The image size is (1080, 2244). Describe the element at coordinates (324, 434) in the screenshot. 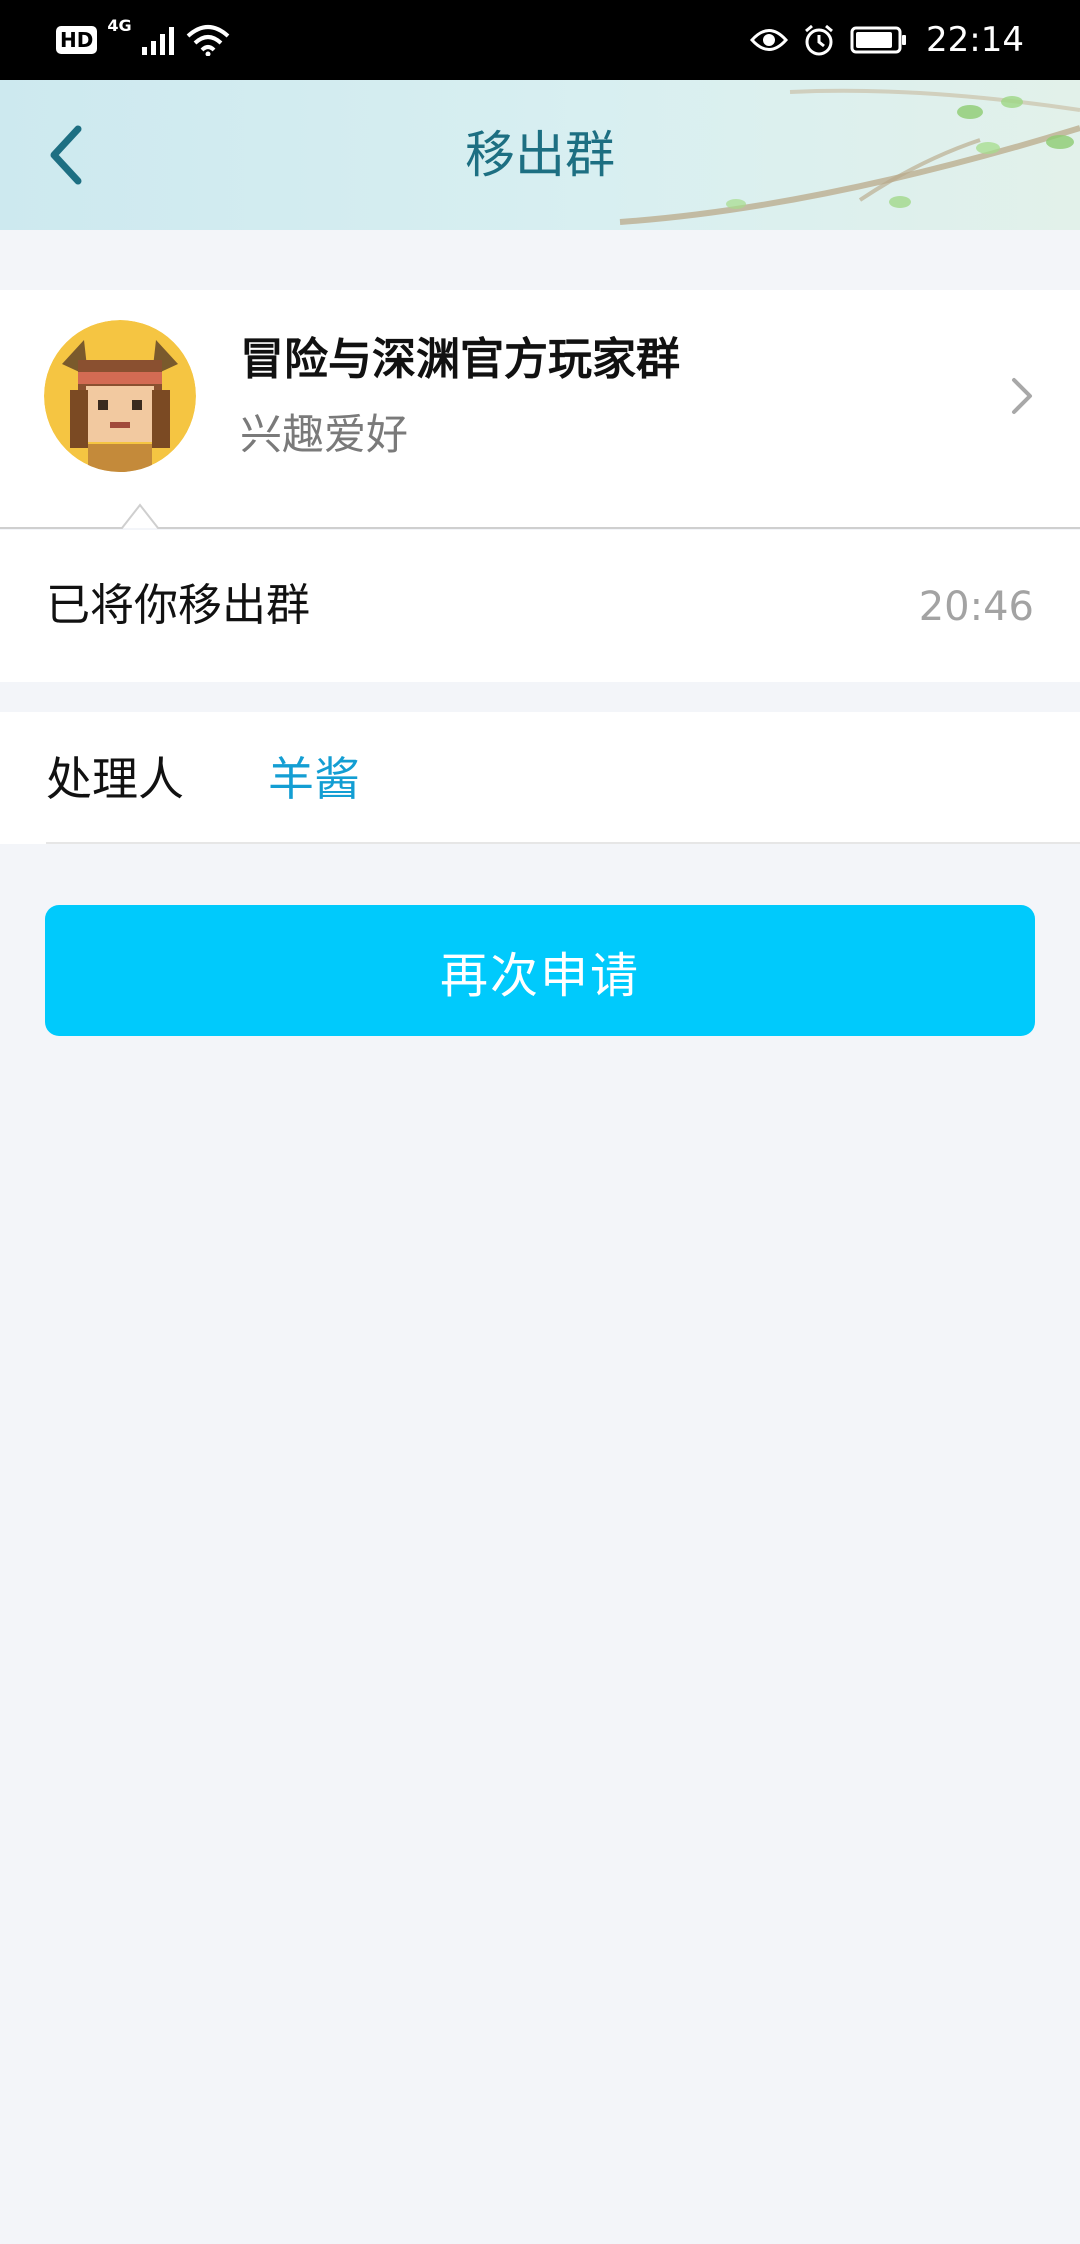

I see `group-category: 兴趣爱好` at that location.